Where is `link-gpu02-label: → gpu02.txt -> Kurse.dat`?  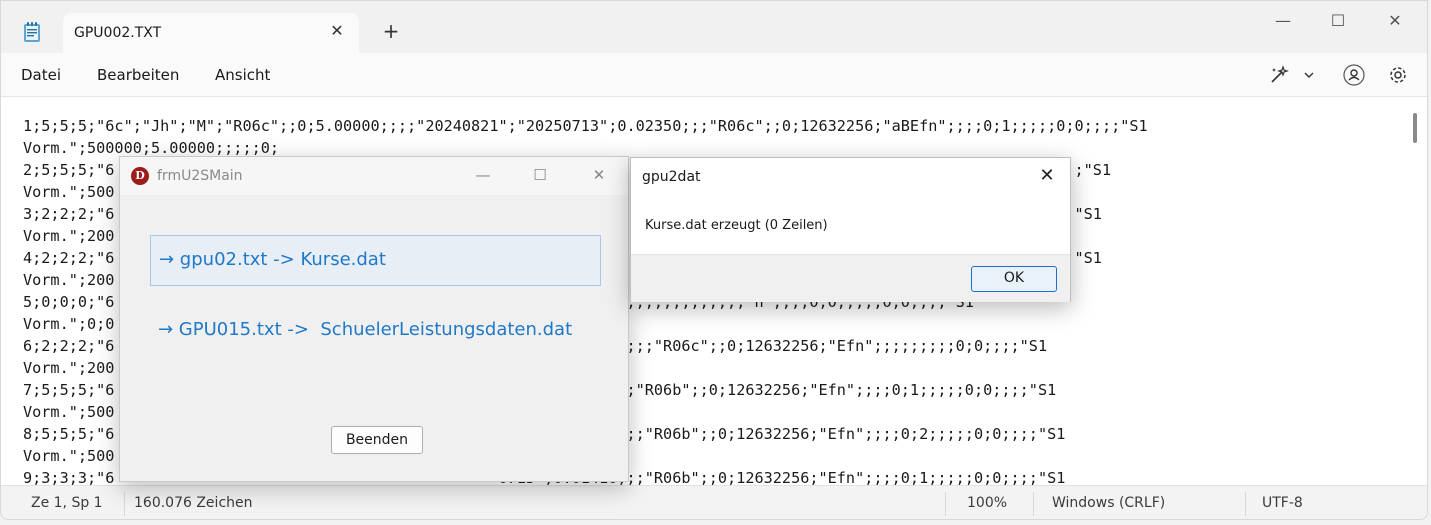 link-gpu02-label: → gpu02.txt -> Kurse.dat is located at coordinates (272, 259).